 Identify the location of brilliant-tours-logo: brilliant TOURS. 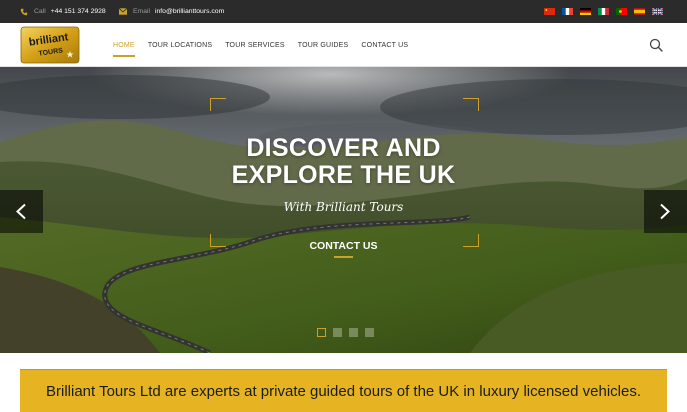
(50, 45).